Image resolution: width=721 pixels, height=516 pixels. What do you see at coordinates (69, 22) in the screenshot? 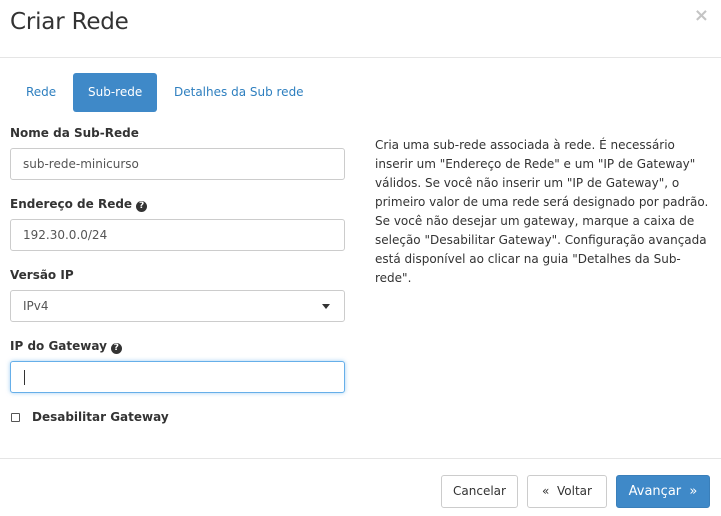
I see `modal-title: Criar Rede` at bounding box center [69, 22].